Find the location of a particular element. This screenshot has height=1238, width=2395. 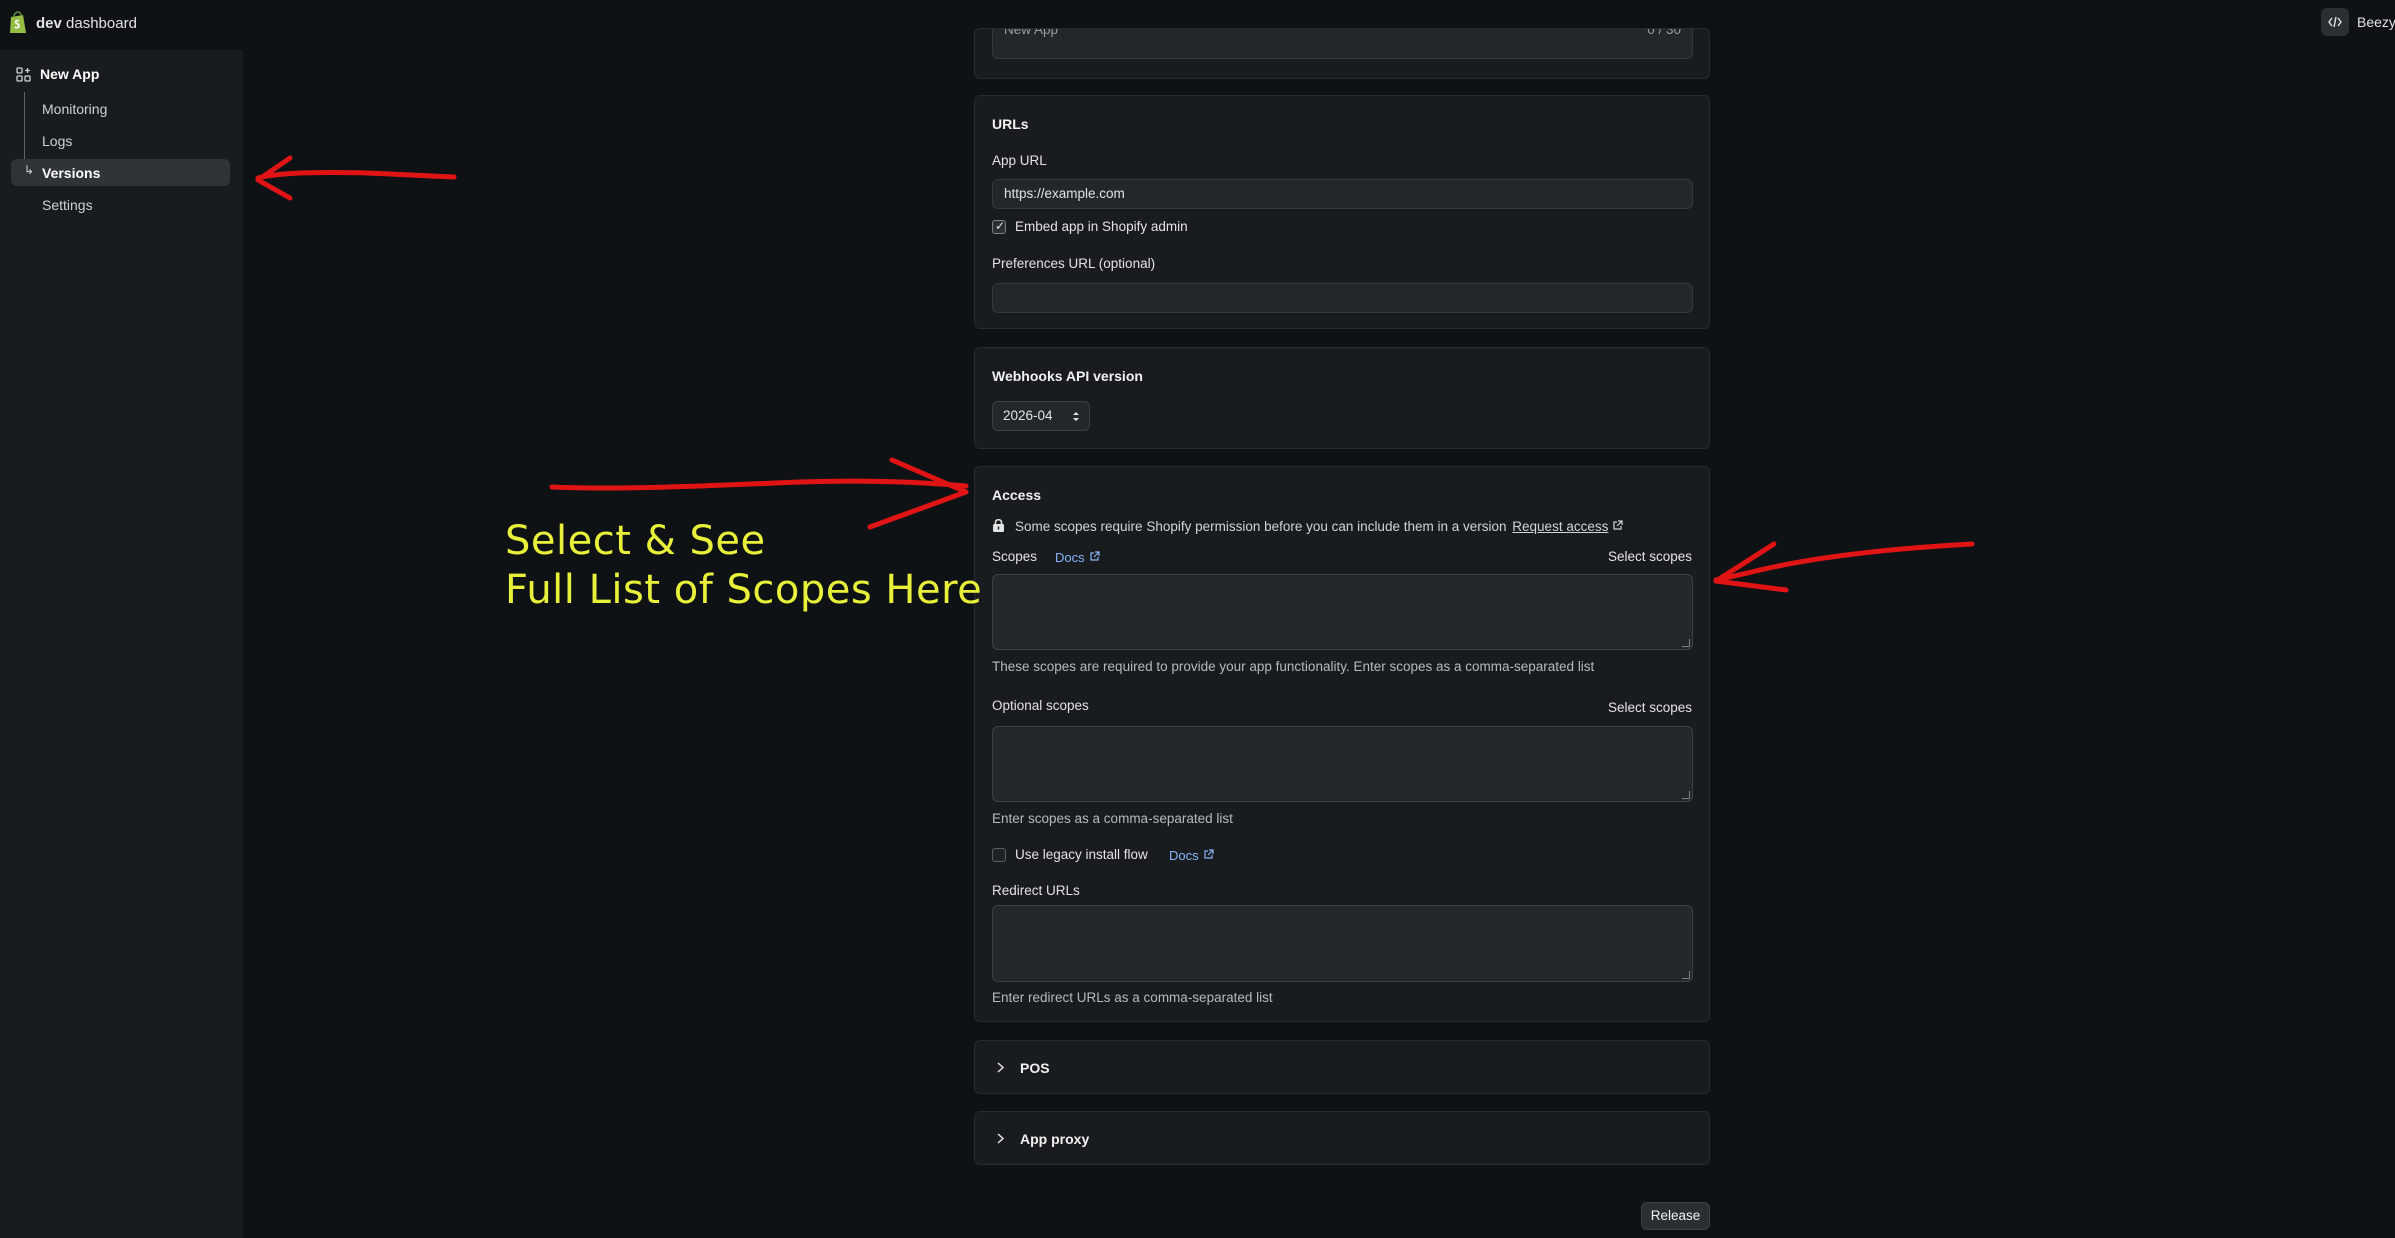

arrow-to-versions is located at coordinates (356, 175).